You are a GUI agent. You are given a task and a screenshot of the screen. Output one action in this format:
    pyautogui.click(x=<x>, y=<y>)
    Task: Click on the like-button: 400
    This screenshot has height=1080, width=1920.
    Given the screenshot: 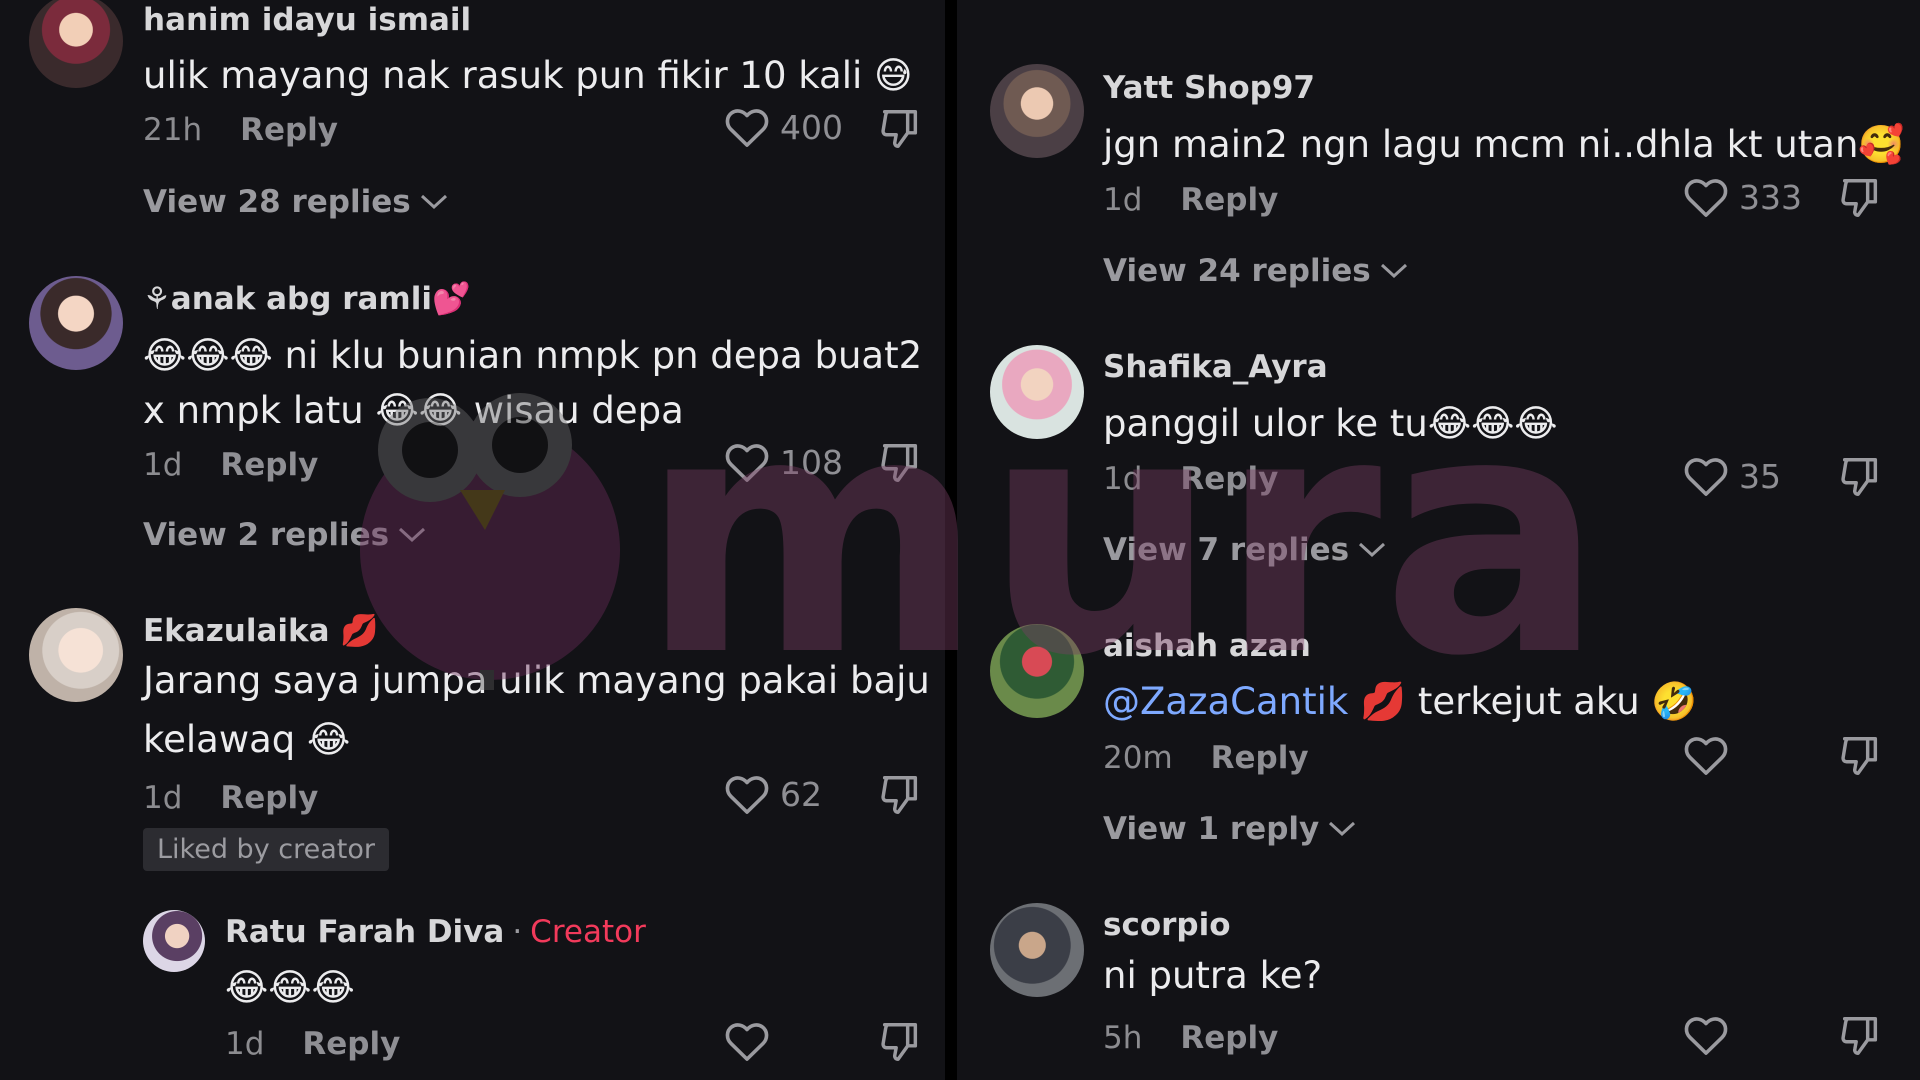 What is the action you would take?
    pyautogui.click(x=783, y=127)
    